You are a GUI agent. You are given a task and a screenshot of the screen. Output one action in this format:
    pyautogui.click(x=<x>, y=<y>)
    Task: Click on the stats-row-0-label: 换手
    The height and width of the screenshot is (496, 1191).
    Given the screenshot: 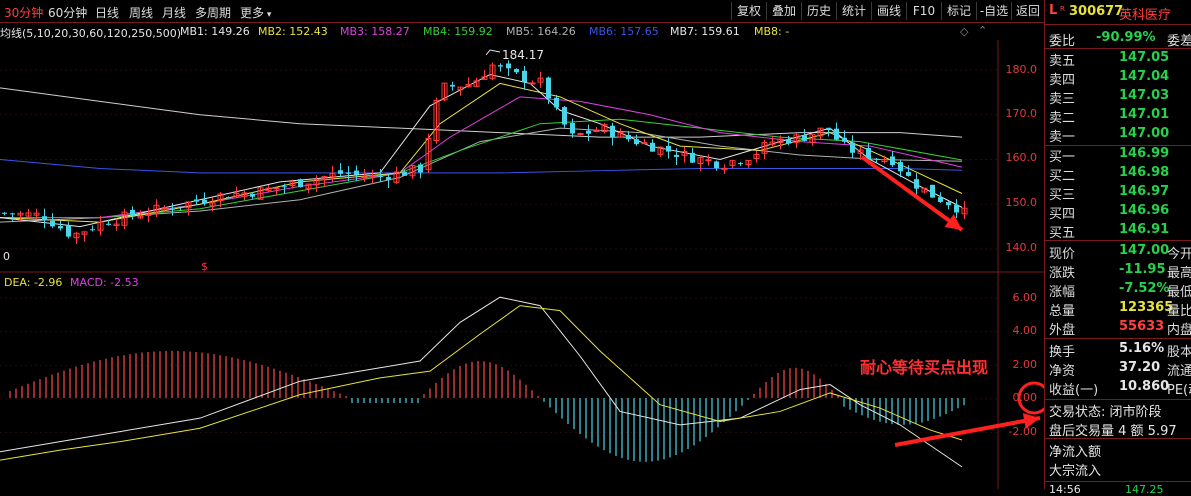 What is the action you would take?
    pyautogui.click(x=1062, y=352)
    